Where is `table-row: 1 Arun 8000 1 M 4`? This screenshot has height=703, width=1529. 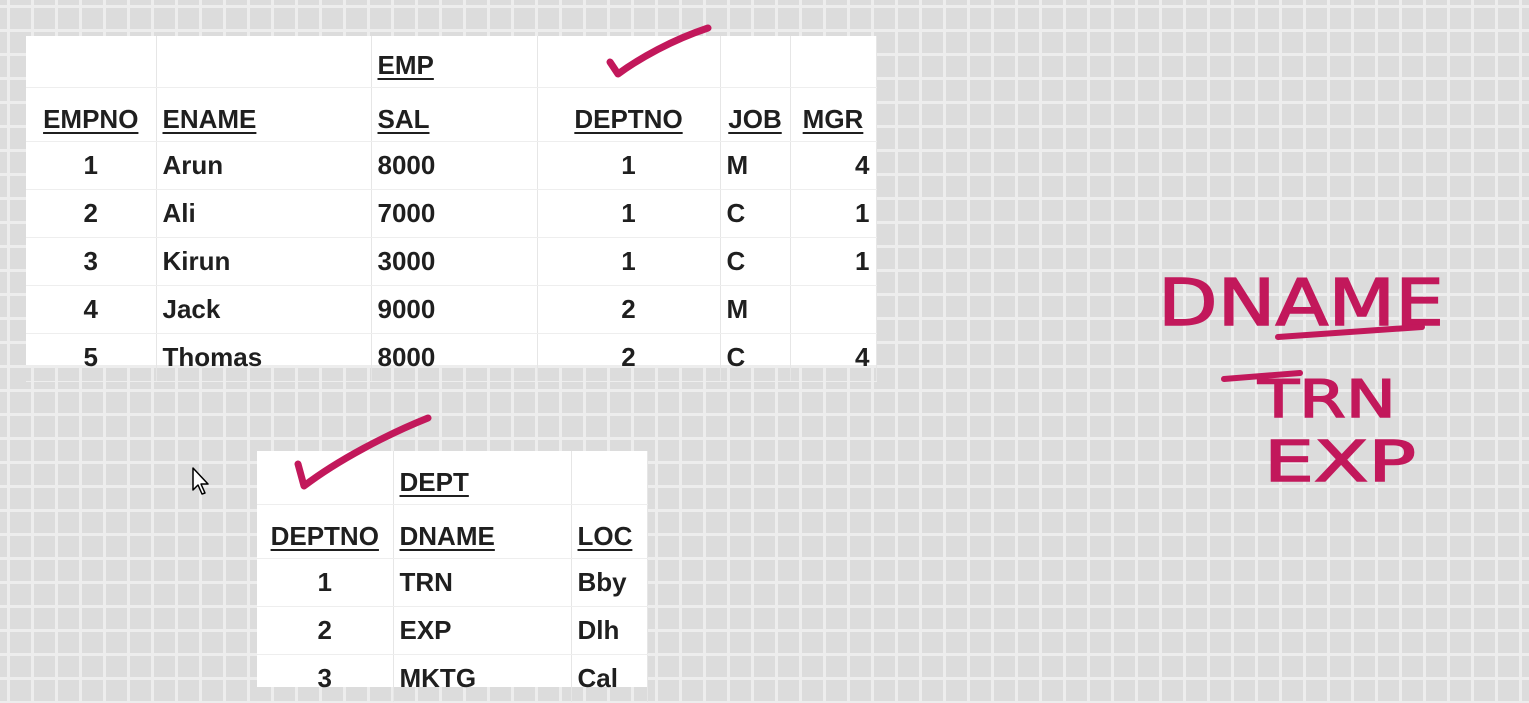 table-row: 1 Arun 8000 1 M 4 is located at coordinates (451, 165).